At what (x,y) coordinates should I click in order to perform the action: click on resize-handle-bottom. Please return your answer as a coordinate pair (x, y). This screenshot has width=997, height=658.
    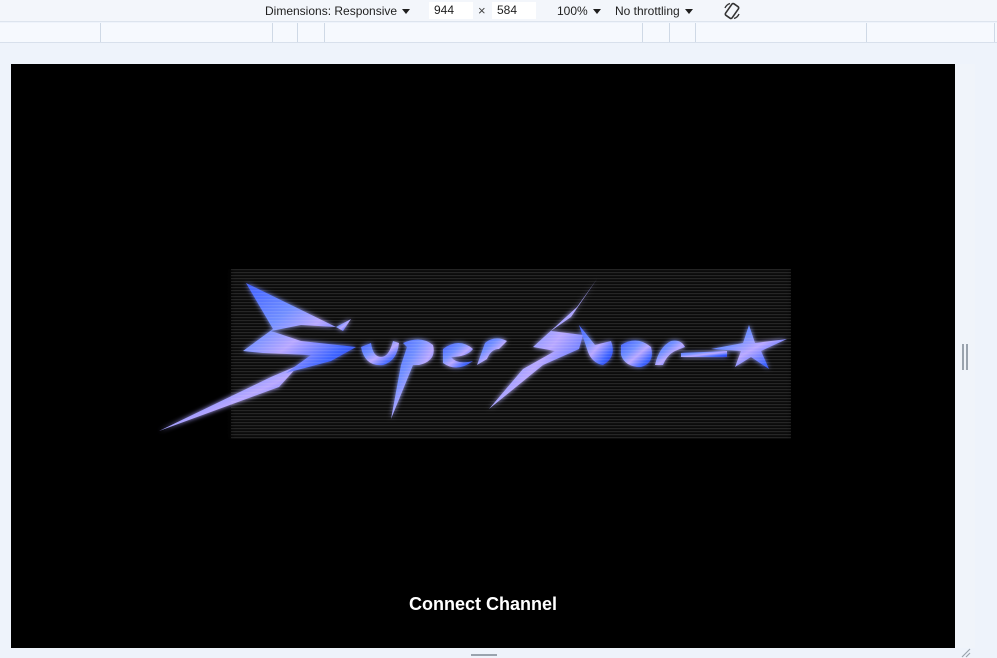
    Looking at the image, I should click on (484, 656).